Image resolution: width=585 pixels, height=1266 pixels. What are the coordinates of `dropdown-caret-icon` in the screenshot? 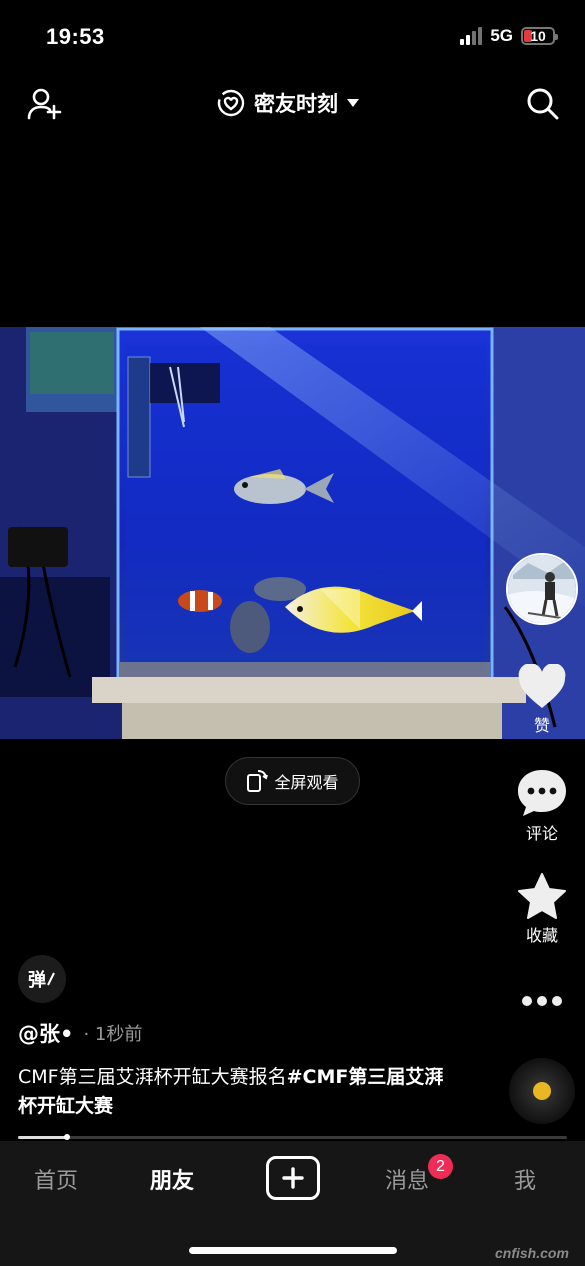 It's located at (353, 103).